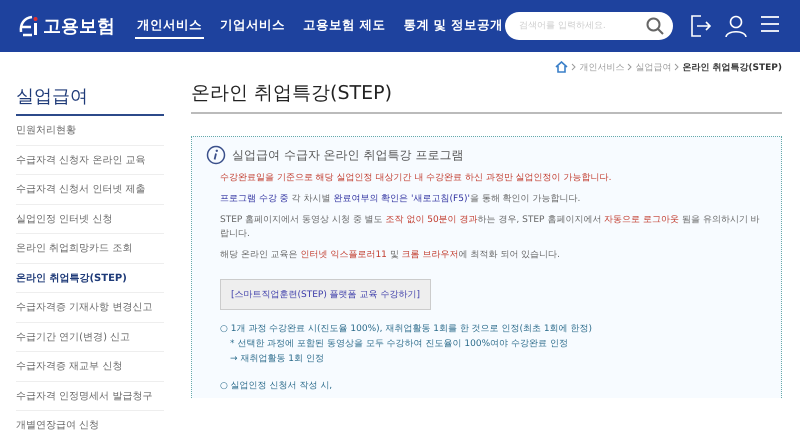 The image size is (800, 437). What do you see at coordinates (277, 359) in the screenshot?
I see `info-text: → 재취업활동 1회 인정` at bounding box center [277, 359].